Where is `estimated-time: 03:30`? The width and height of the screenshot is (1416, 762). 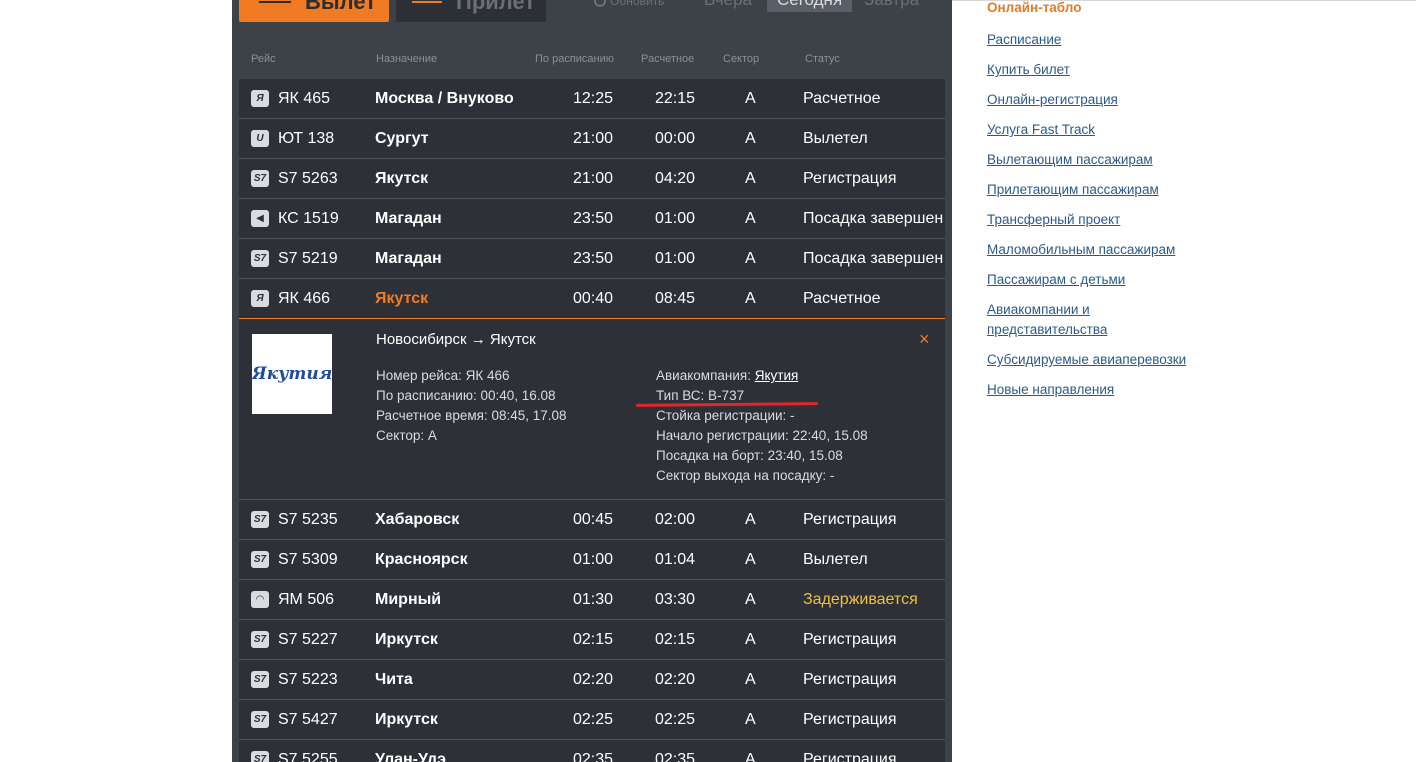 estimated-time: 03:30 is located at coordinates (675, 599).